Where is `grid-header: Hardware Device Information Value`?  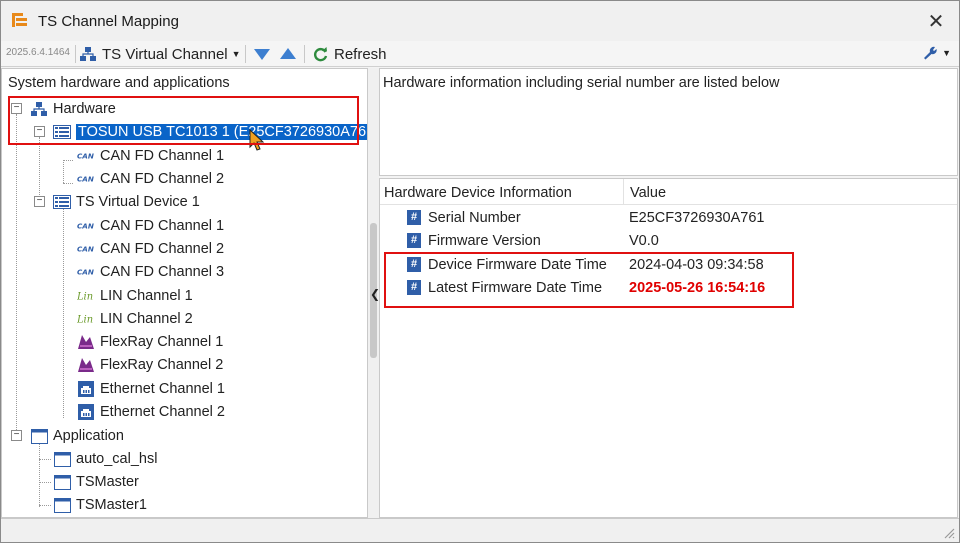 grid-header: Hardware Device Information Value is located at coordinates (668, 192).